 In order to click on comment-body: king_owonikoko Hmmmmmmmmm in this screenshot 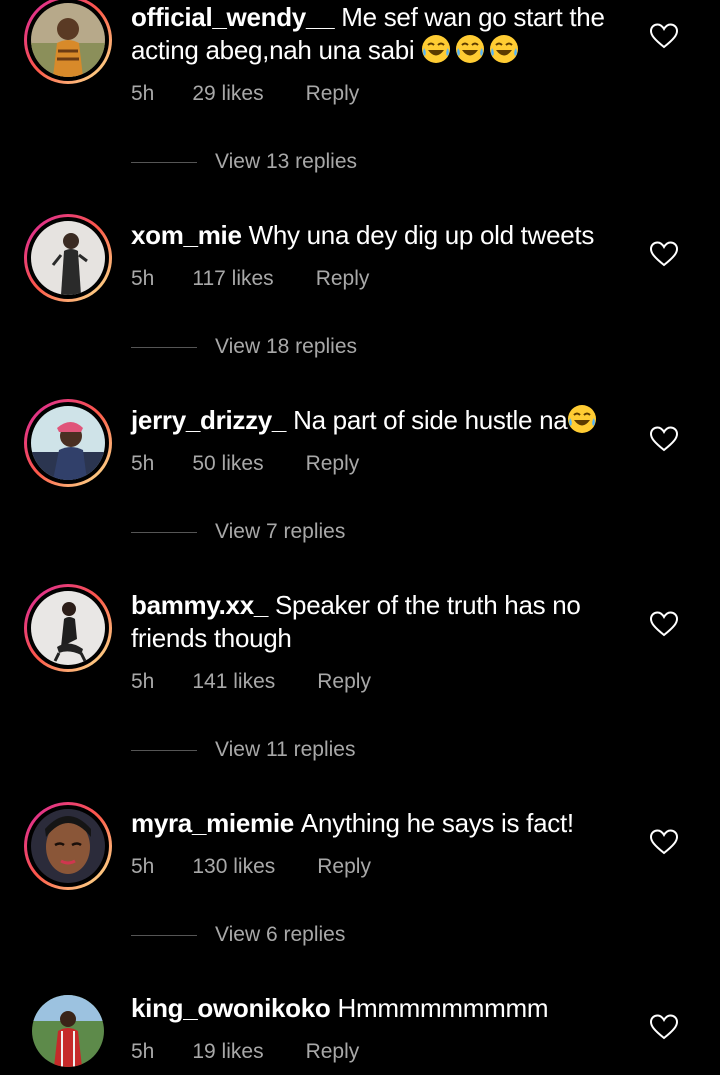, I will do `click(376, 1008)`.